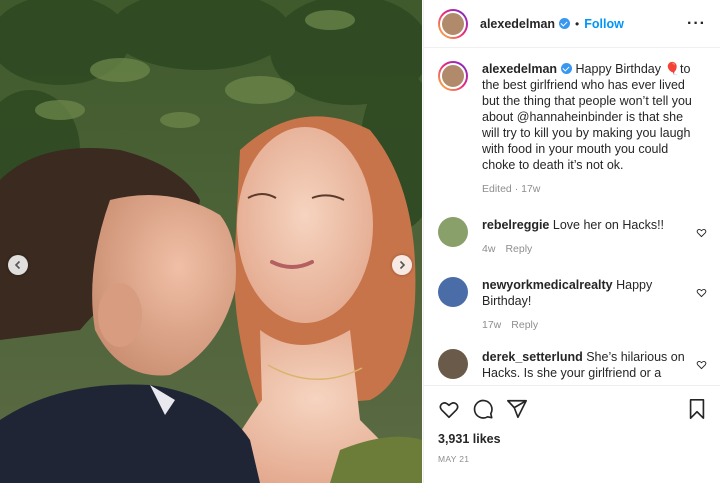  Describe the element at coordinates (453, 76) in the screenshot. I see `caption-avatar` at that location.